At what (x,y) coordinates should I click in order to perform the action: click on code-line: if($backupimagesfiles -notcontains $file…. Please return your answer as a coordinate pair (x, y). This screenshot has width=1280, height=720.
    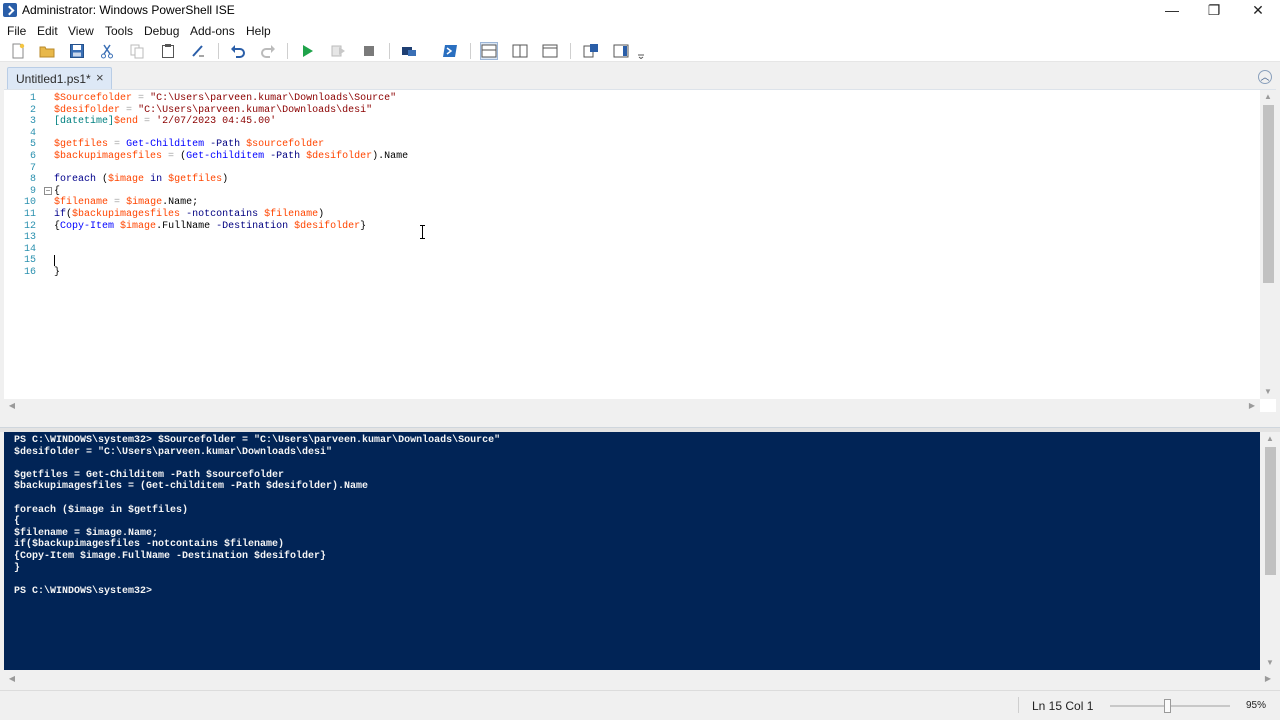
    Looking at the image, I should click on (189, 214).